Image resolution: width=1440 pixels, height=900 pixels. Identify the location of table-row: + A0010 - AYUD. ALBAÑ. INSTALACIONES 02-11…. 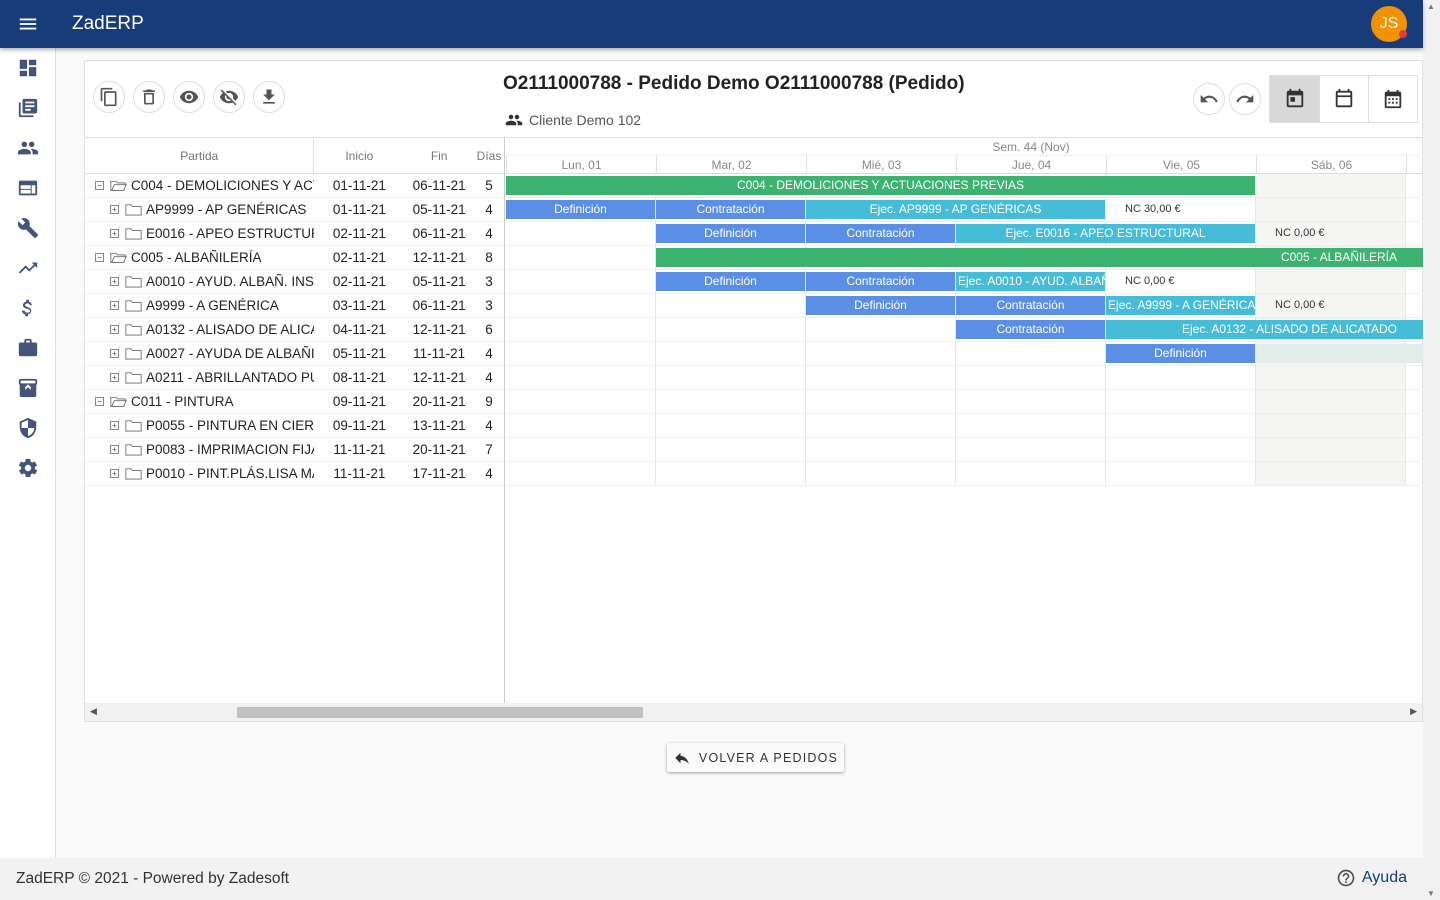
(294, 282).